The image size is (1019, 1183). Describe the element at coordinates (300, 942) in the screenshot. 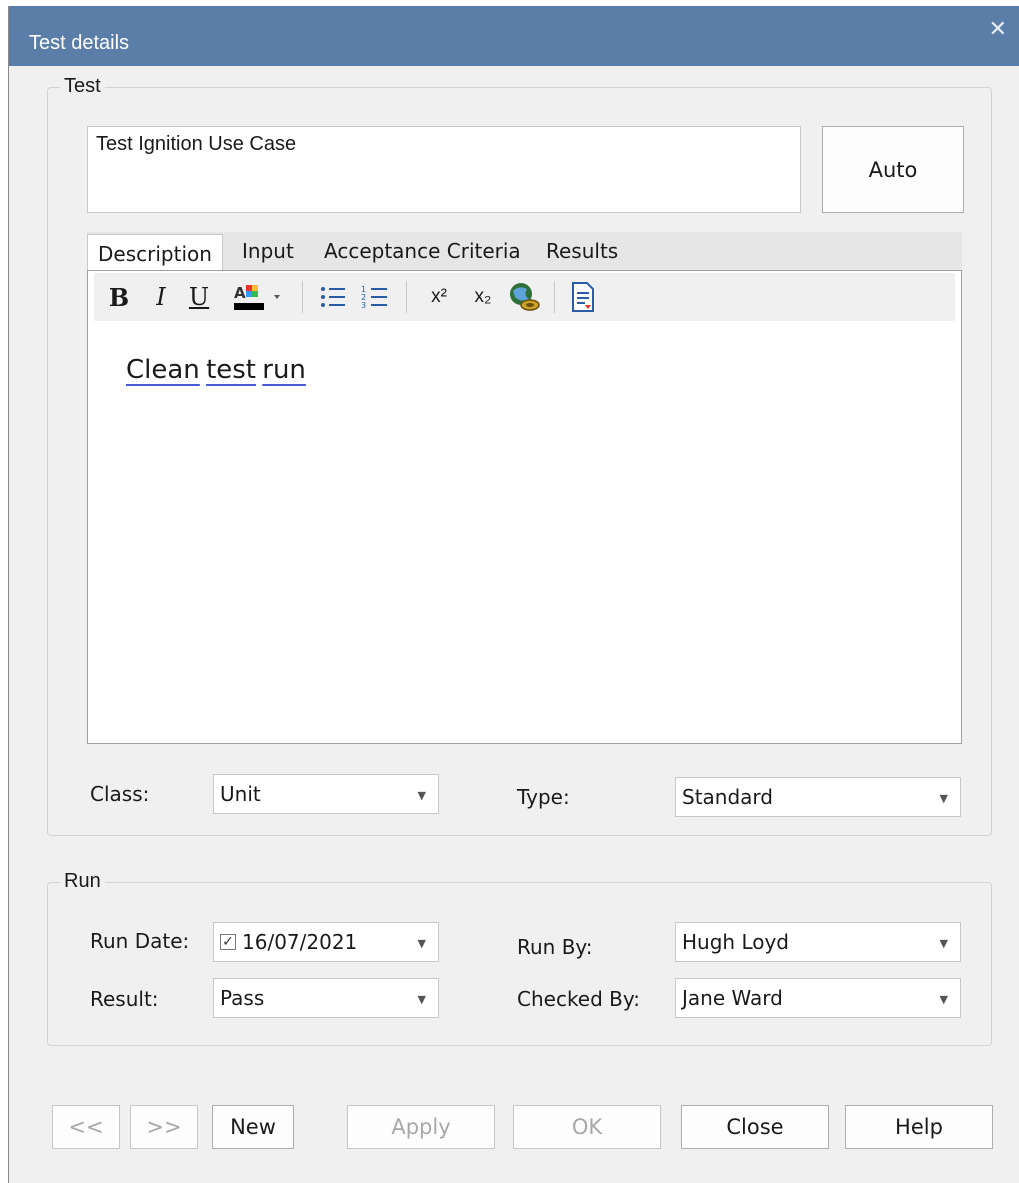

I see `run-date-value: 16/07/2021` at that location.